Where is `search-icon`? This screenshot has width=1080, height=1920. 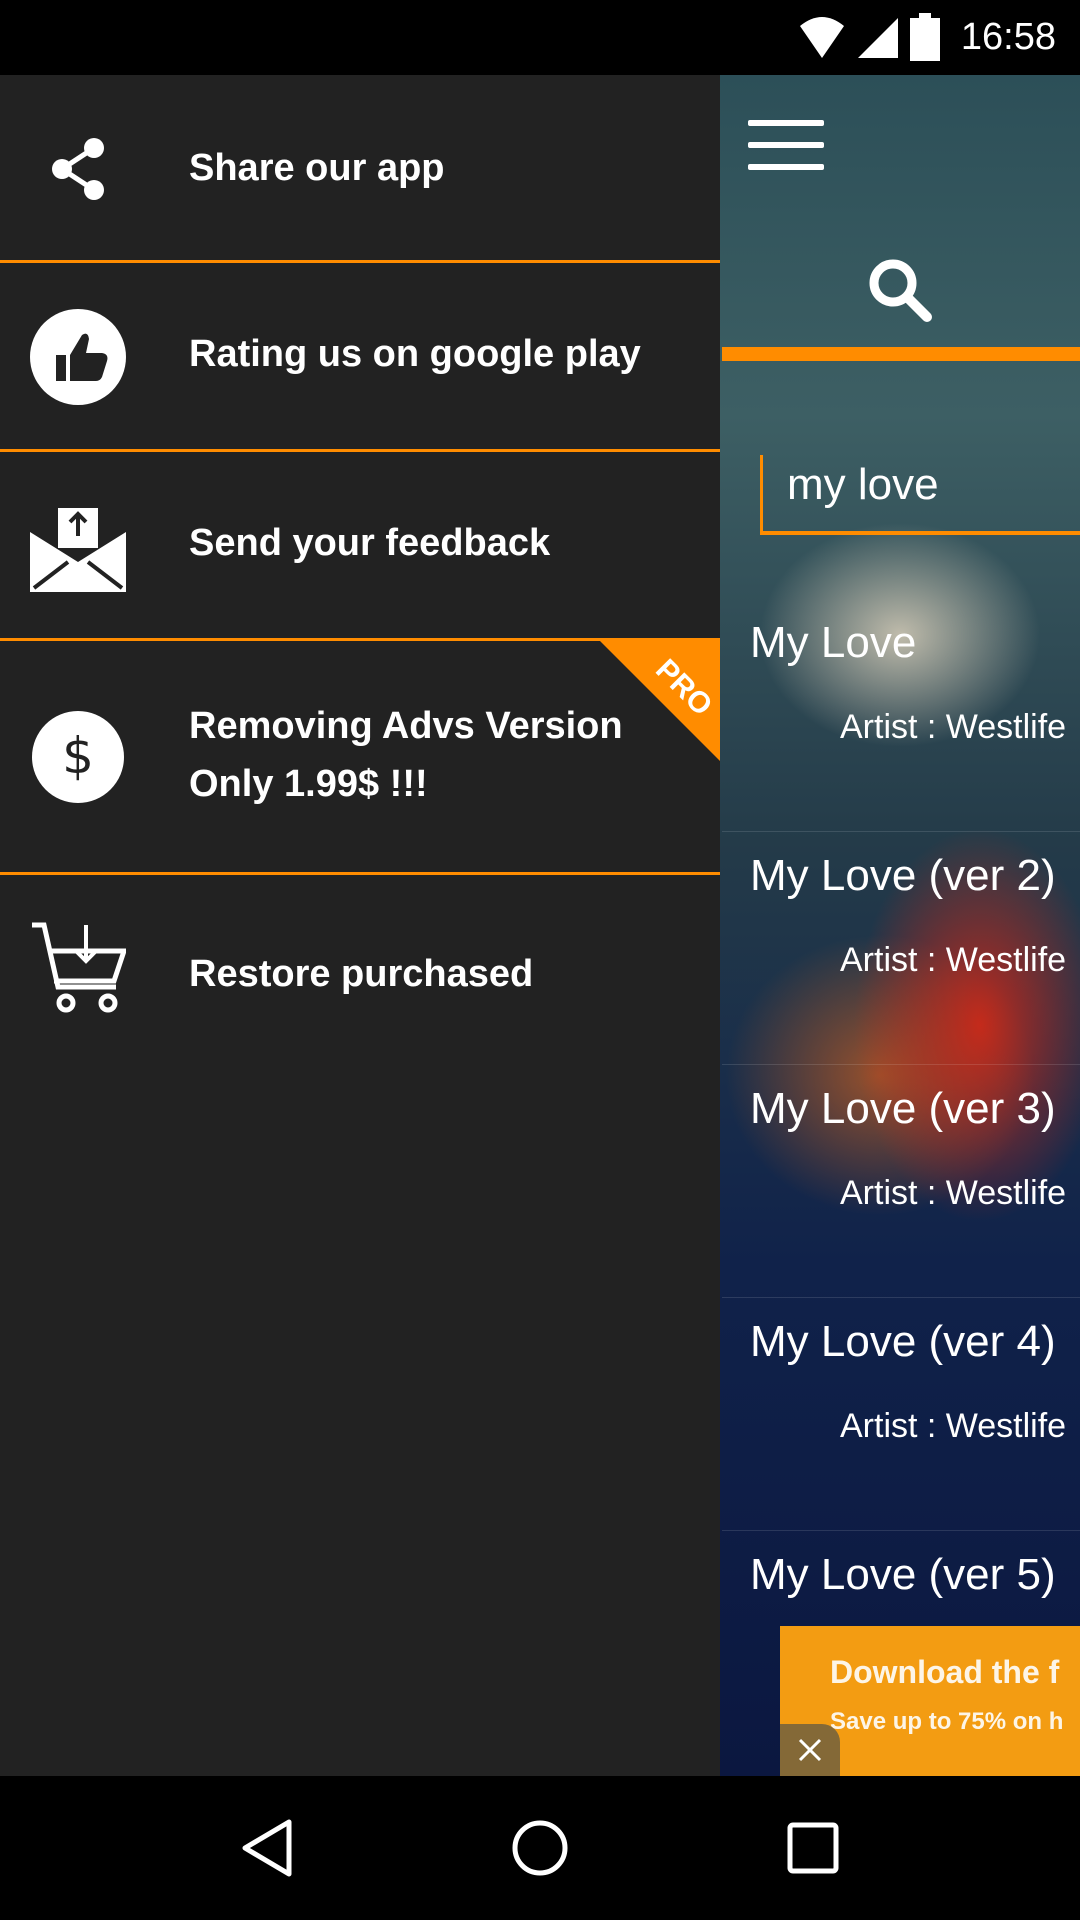
search-icon is located at coordinates (900, 290).